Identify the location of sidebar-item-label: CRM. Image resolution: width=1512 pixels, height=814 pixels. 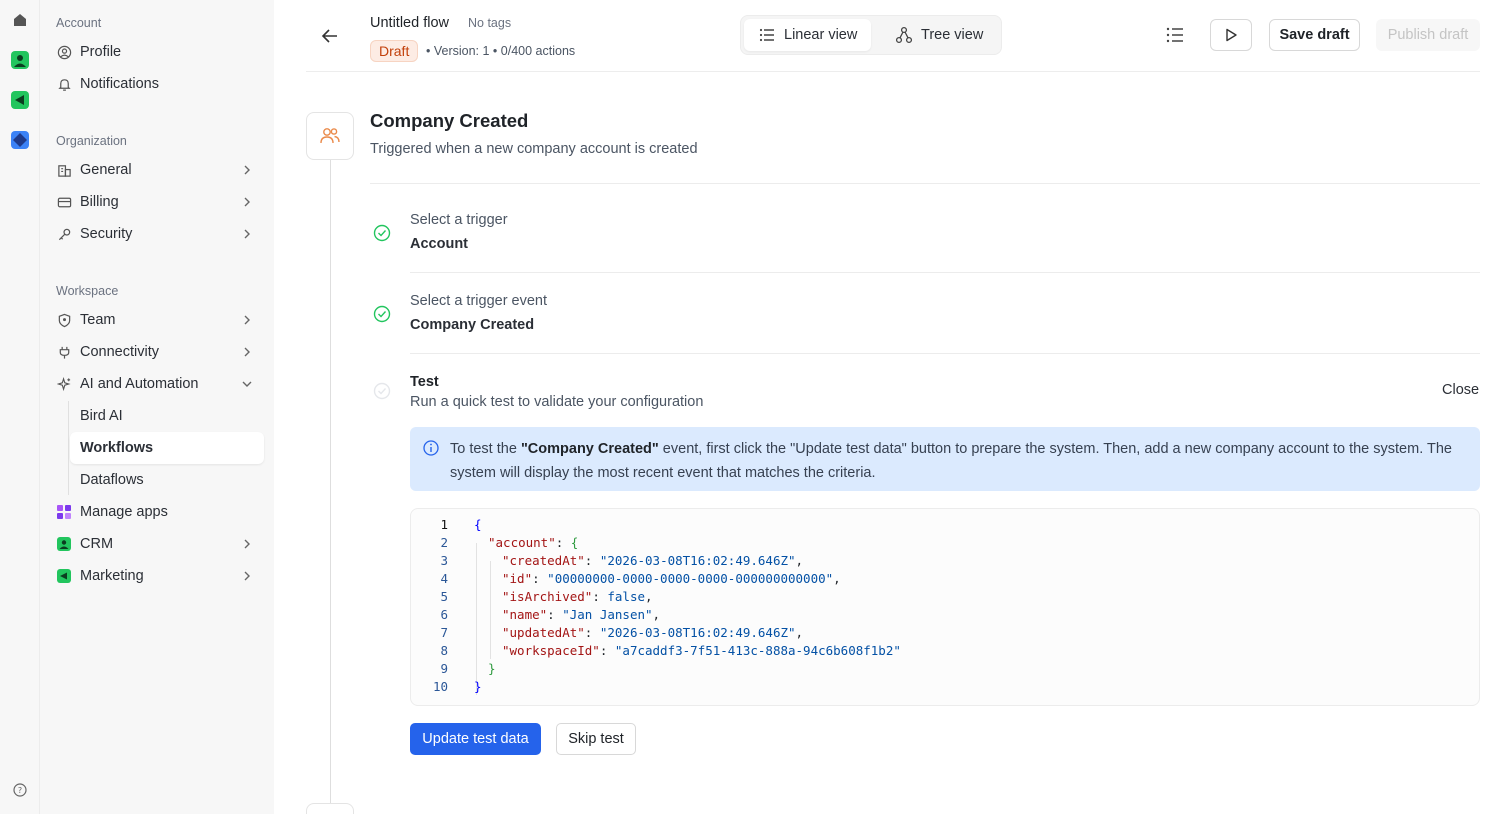
(97, 544).